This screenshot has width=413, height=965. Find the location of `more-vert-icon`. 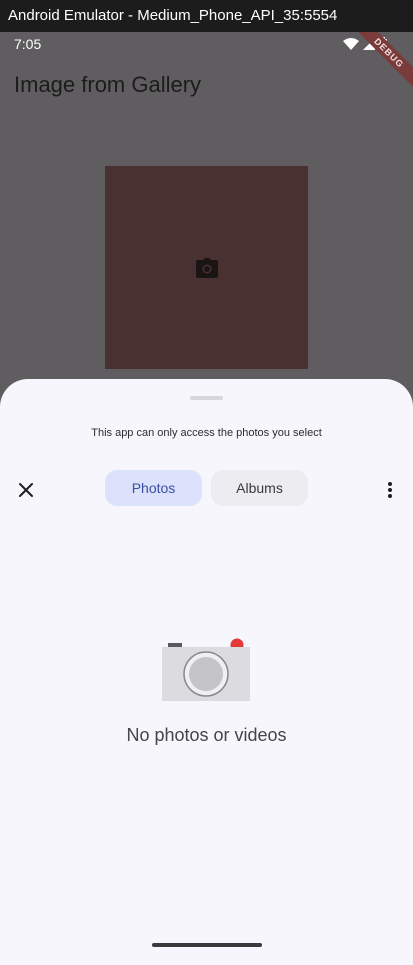

more-vert-icon is located at coordinates (390, 490).